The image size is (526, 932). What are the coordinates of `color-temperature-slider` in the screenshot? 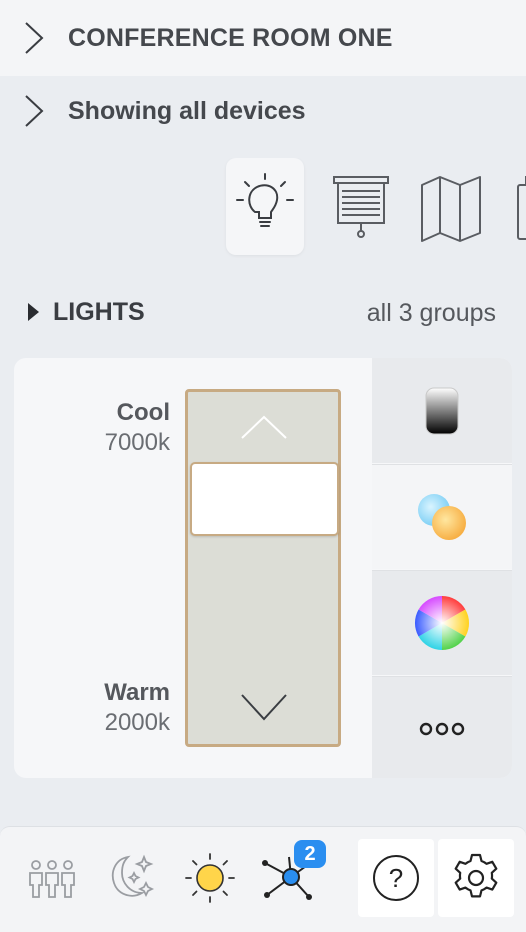 It's located at (263, 568).